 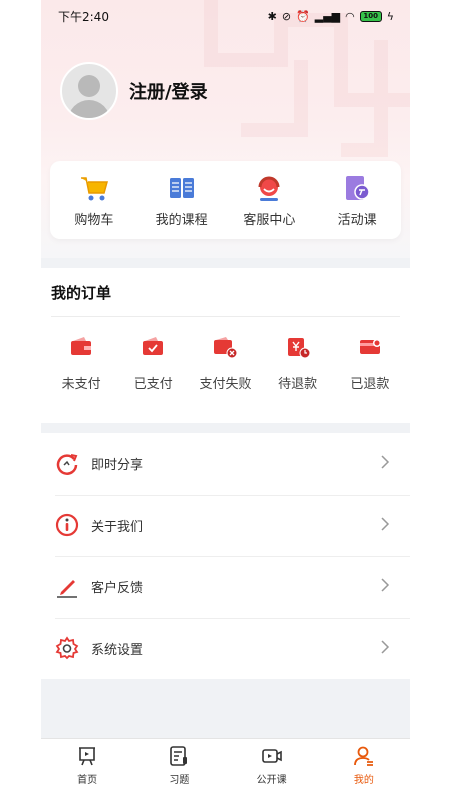 I want to click on nav-tab-label: 首页, so click(x=87, y=780).